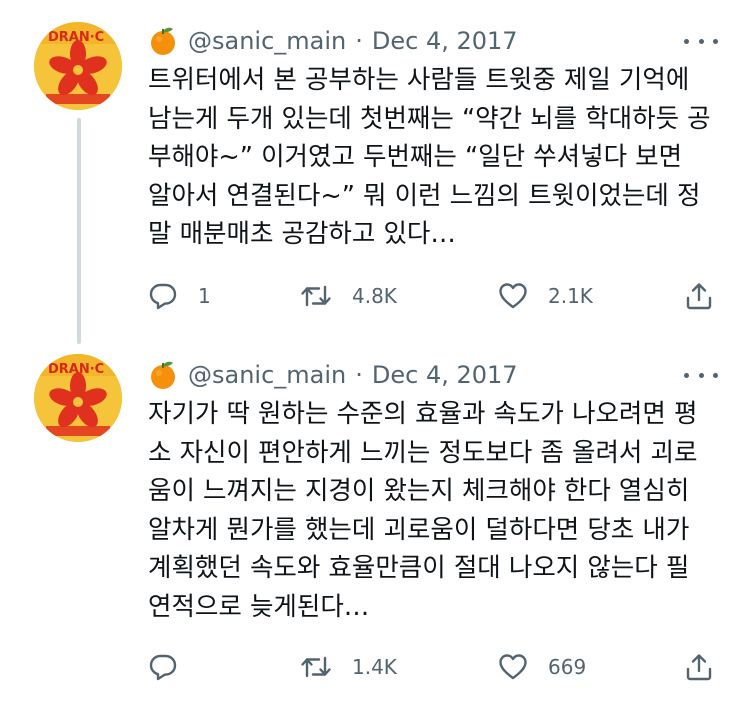  Describe the element at coordinates (415, 157) in the screenshot. I see `tweet-text-line: 부해야~” 이거였고 두번째는 “일단 쑤셔넣다 보면` at that location.